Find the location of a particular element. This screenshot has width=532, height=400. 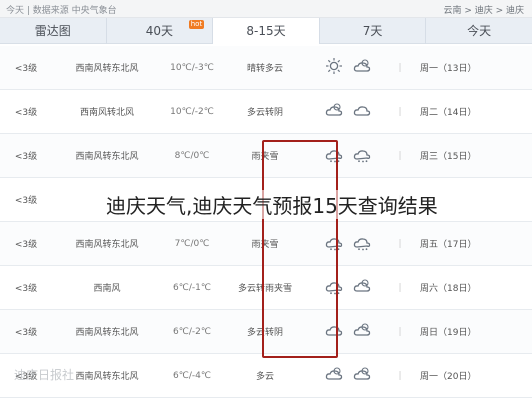

forecast-row: <3级 西南风转北风 10℃/-2℃ 多云转阴 | 周二（14日） is located at coordinates (266, 112).